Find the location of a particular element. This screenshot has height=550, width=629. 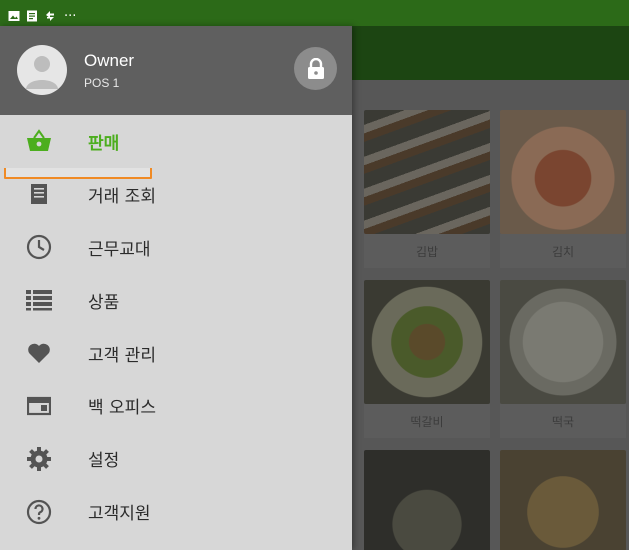

lock-button is located at coordinates (315, 68).